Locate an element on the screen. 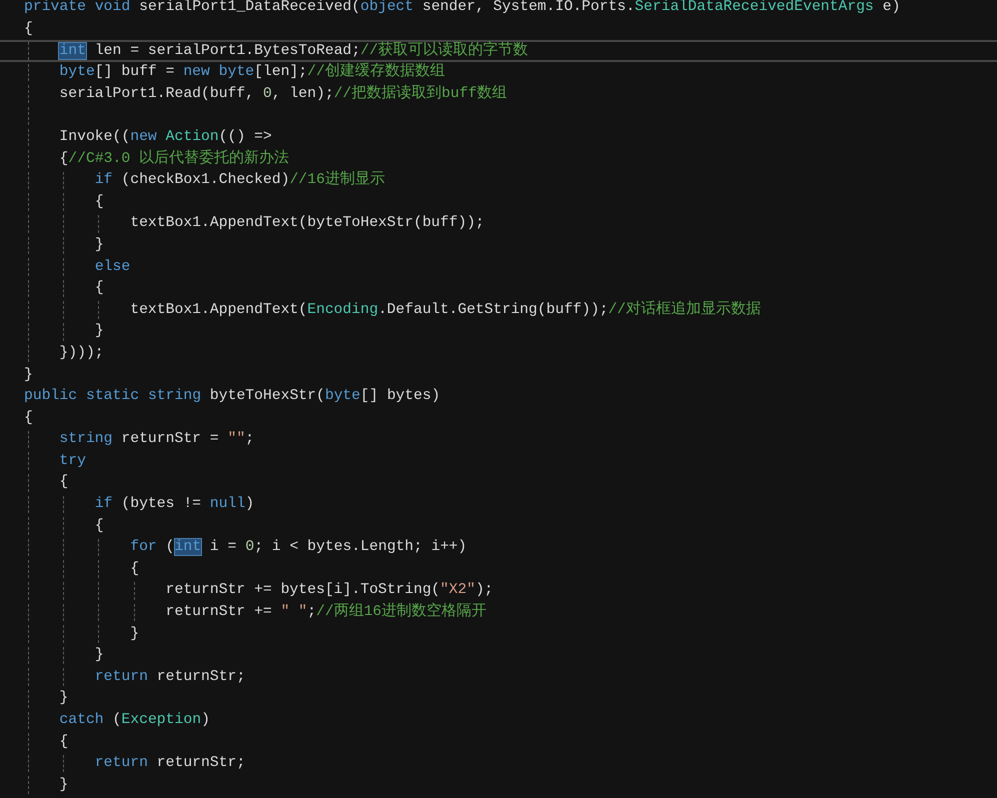 The image size is (997, 798). code-line: if (checkBox1.Checked)//16进制显示 is located at coordinates (239, 180).